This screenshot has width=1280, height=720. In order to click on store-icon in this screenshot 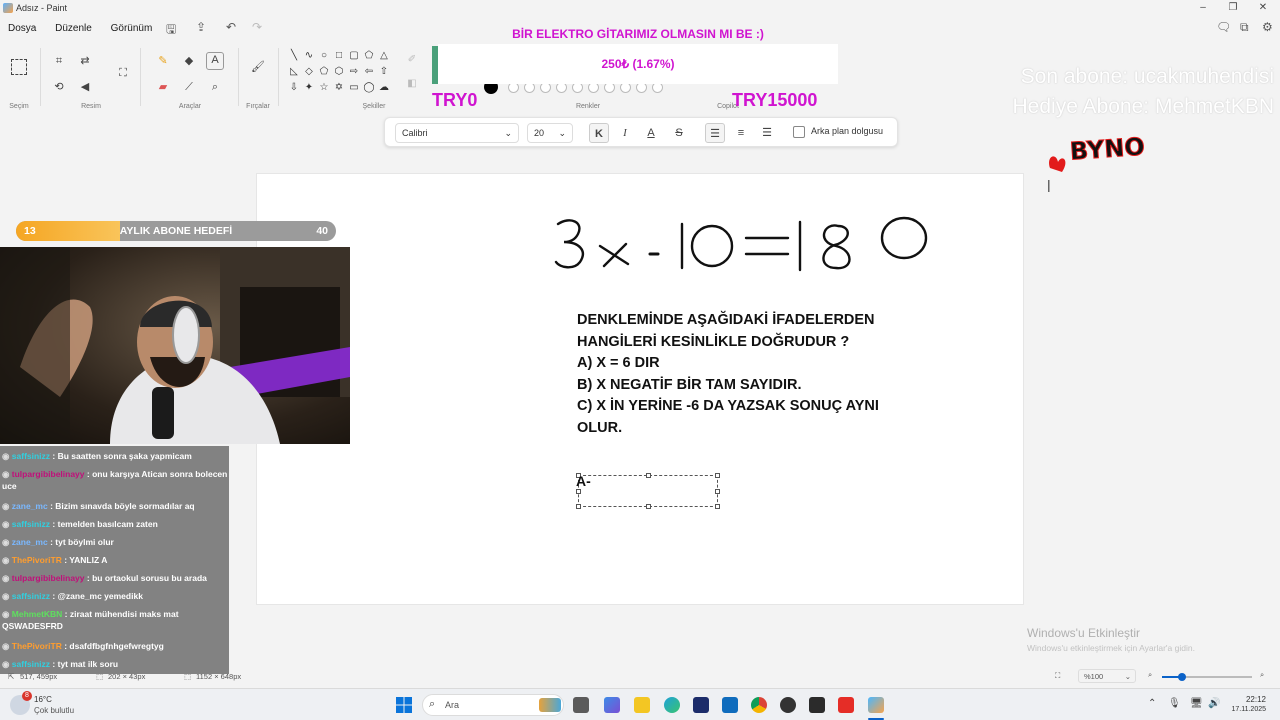, I will do `click(701, 705)`.